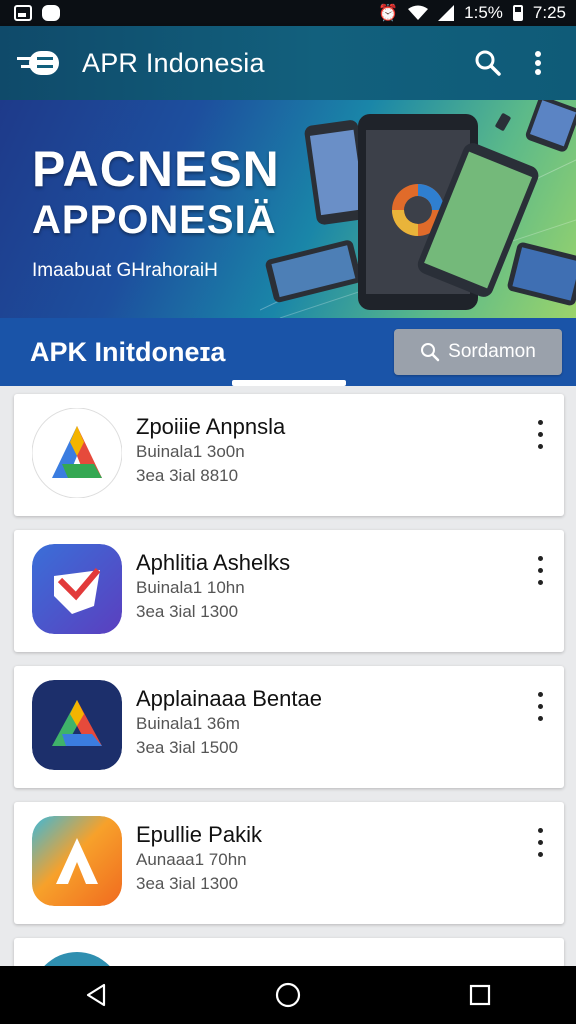 Image resolution: width=576 pixels, height=1024 pixels. What do you see at coordinates (288, 352) in the screenshot?
I see `section-header: APK Initdoneɪa Sordamon` at bounding box center [288, 352].